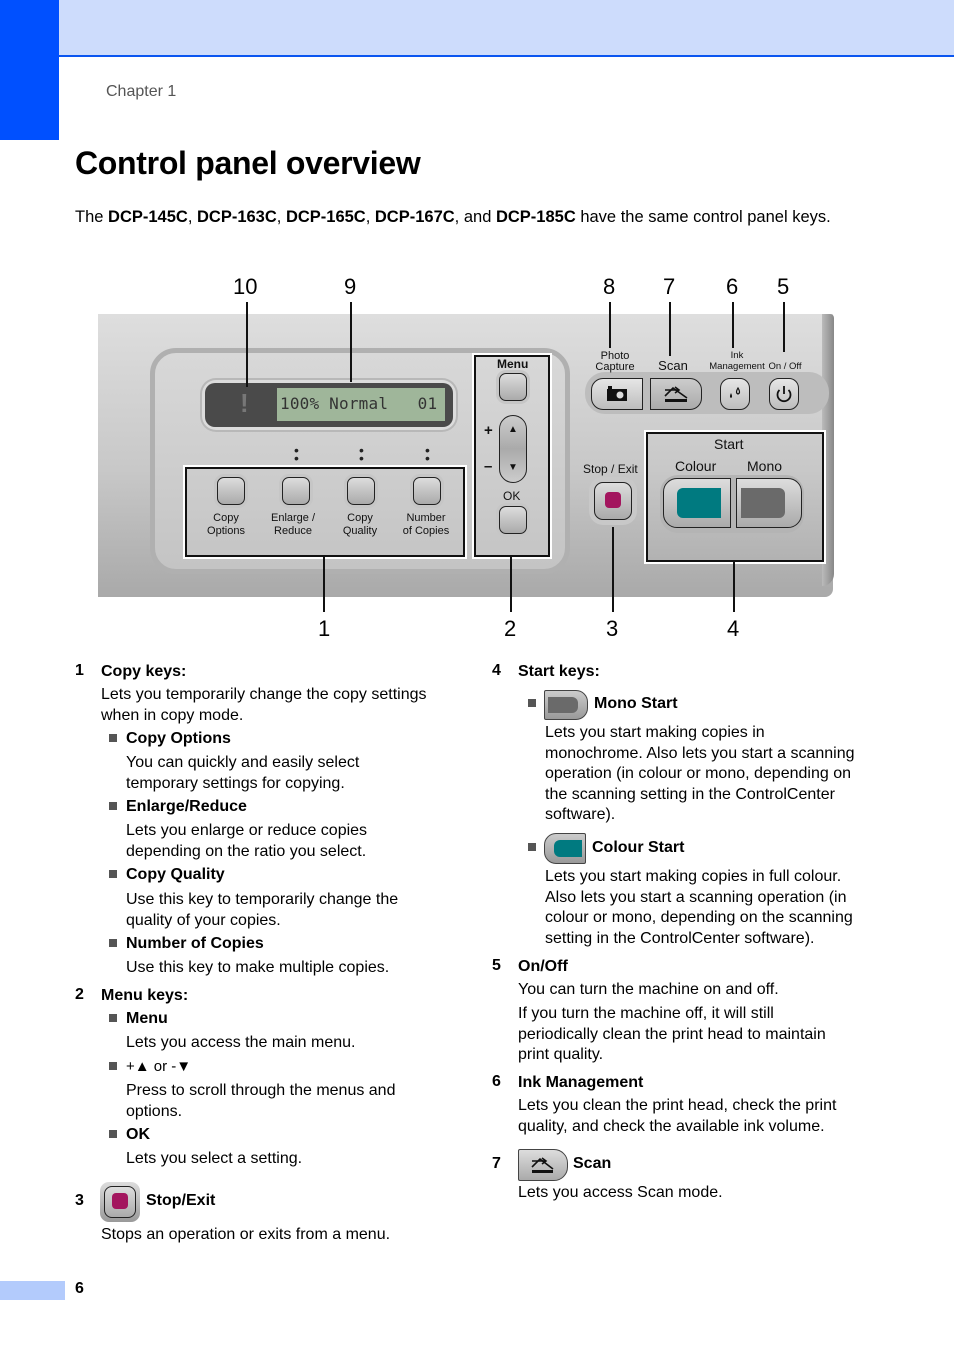 This screenshot has width=954, height=1351. What do you see at coordinates (613, 501) in the screenshot?
I see `stop-exit-key` at bounding box center [613, 501].